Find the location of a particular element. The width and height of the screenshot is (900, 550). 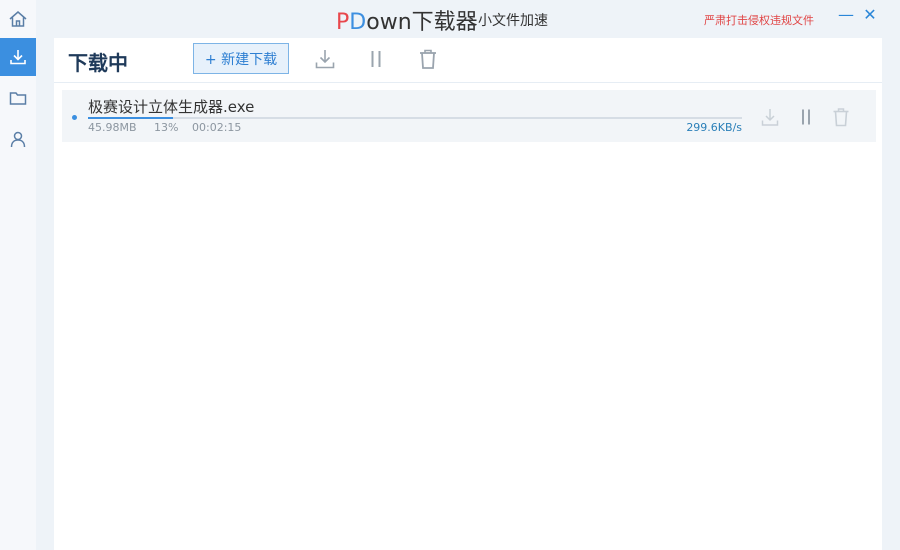

task-percent: 13% is located at coordinates (166, 127).